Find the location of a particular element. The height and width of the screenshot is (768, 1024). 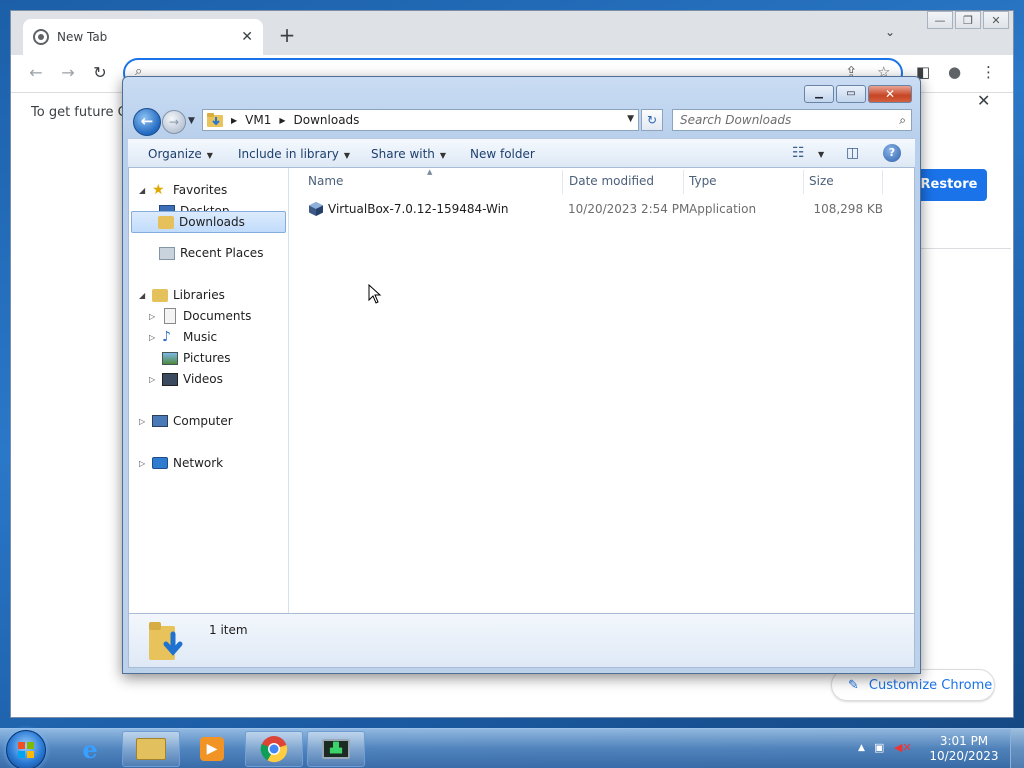

nav-downloads-label: Downloads is located at coordinates (212, 222).